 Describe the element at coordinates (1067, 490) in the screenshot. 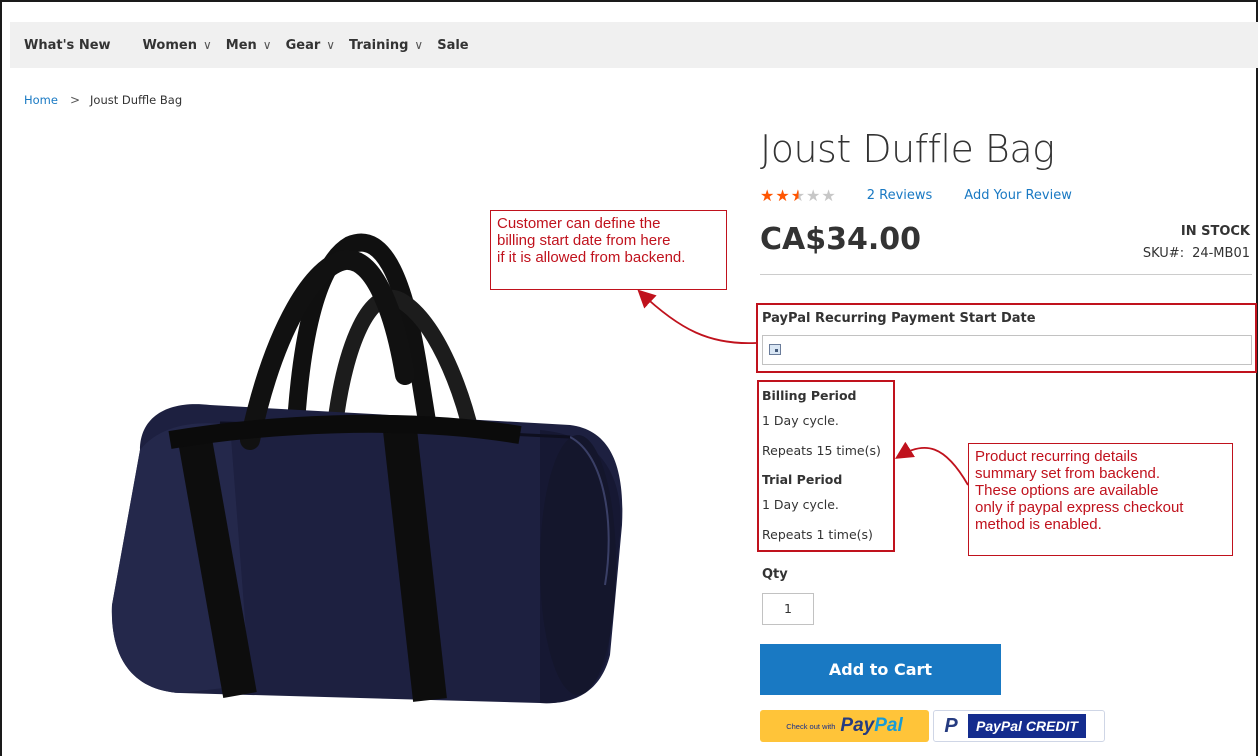

I see `callout-line: These options are available` at that location.